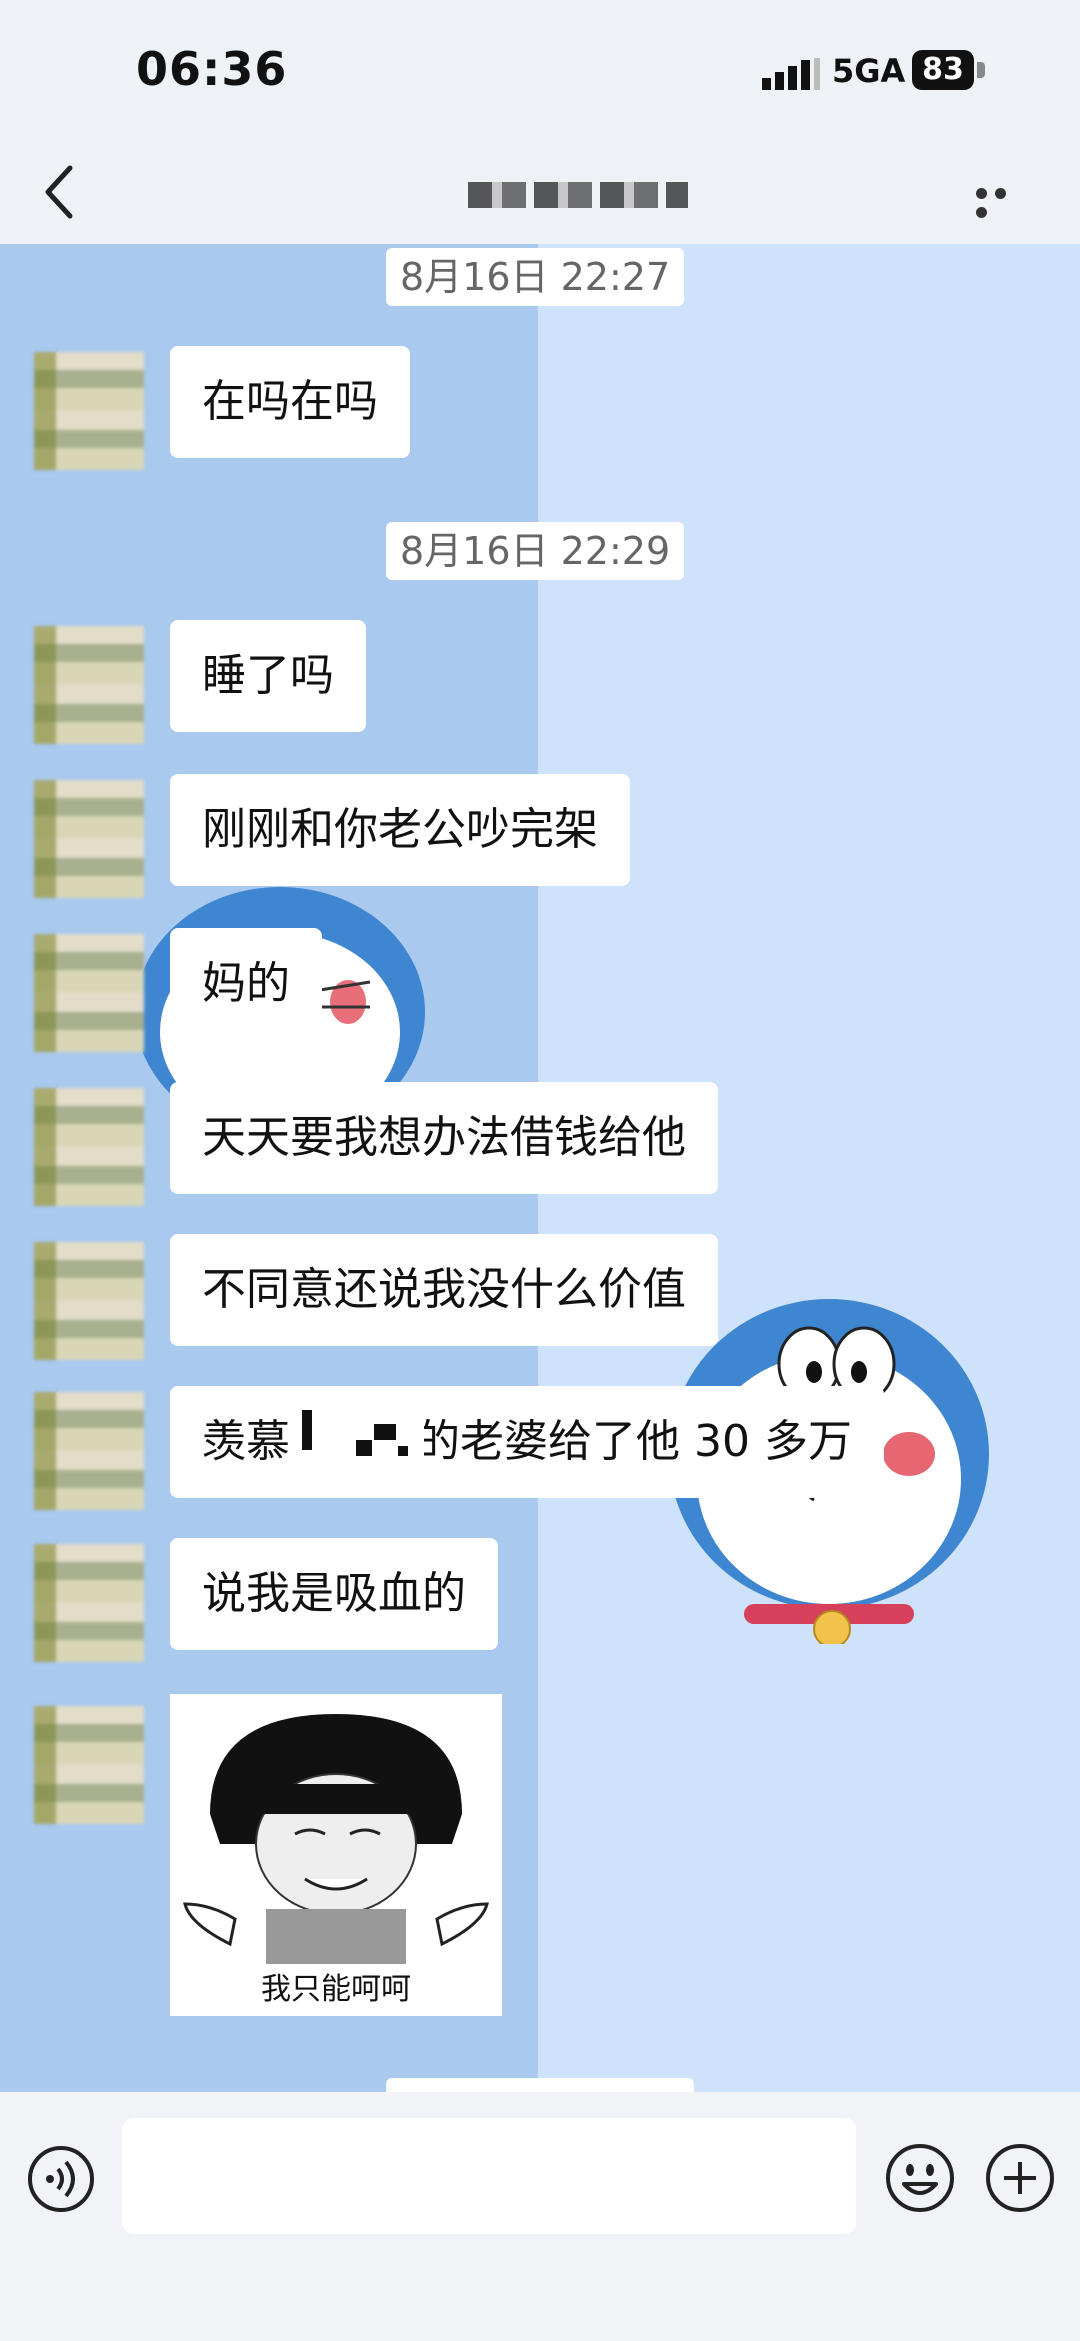 This screenshot has height=2341, width=1080. What do you see at coordinates (61, 2179) in the screenshot?
I see `voice-icon` at bounding box center [61, 2179].